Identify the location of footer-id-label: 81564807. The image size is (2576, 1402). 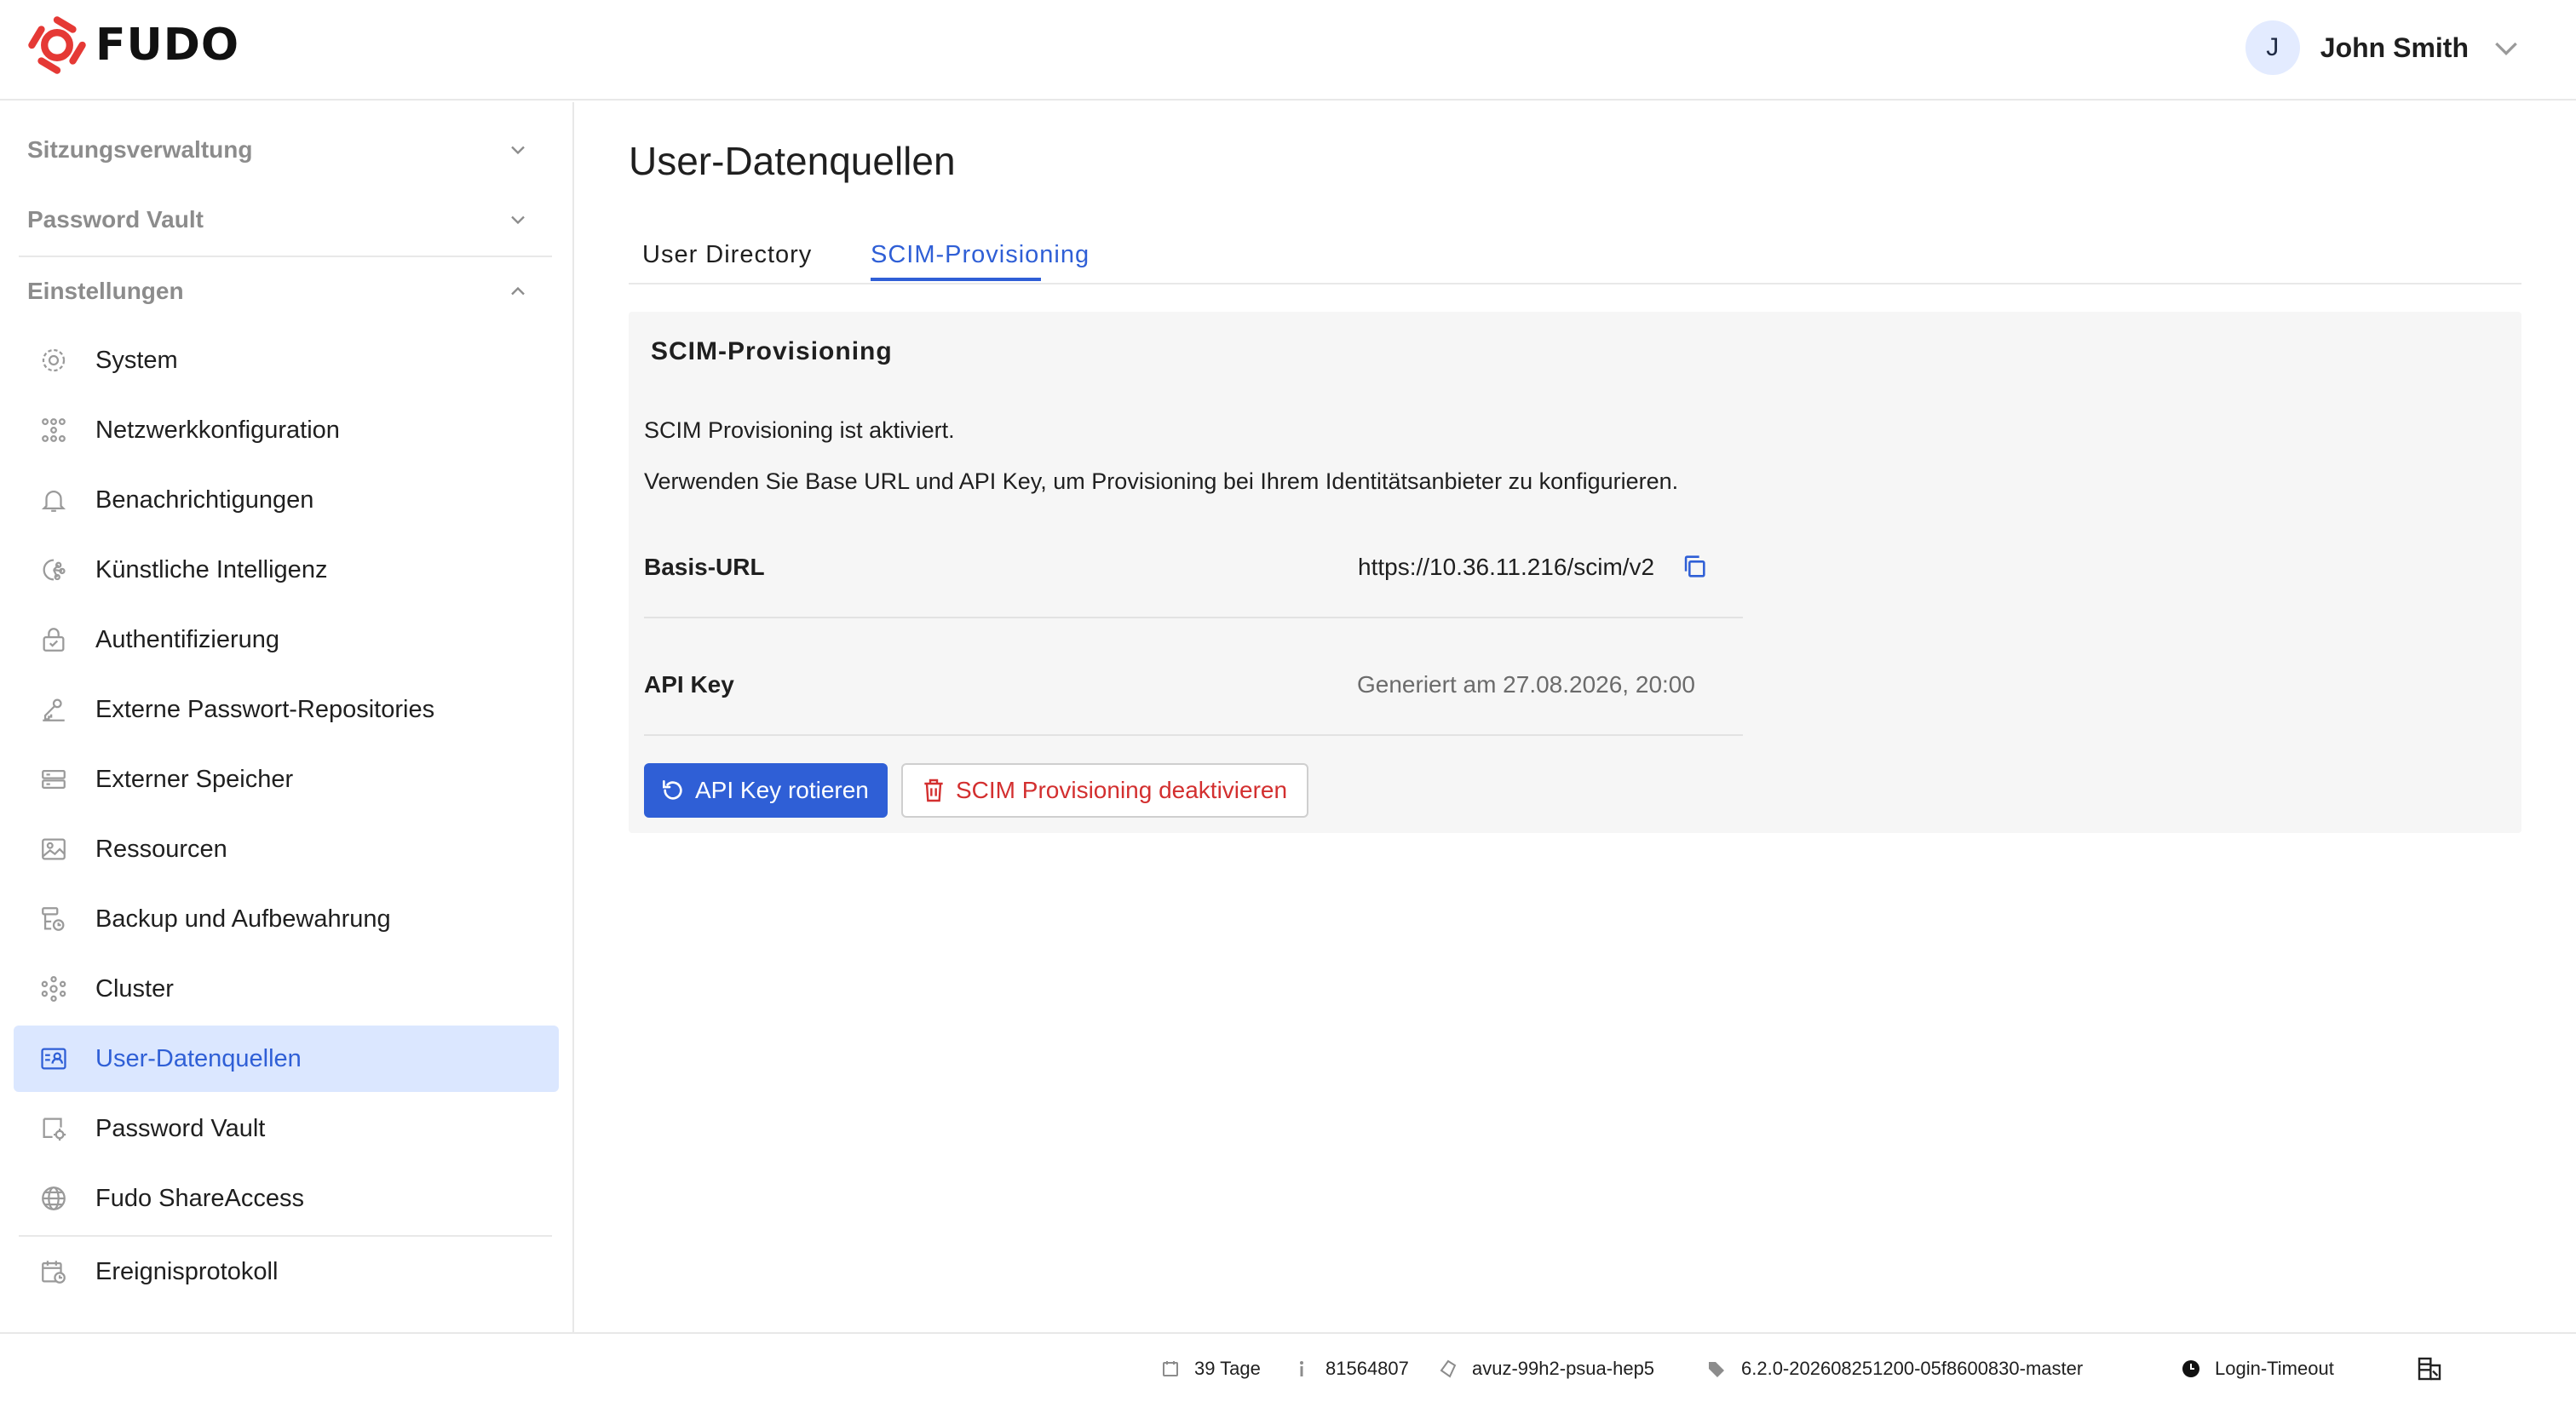
(1367, 1368).